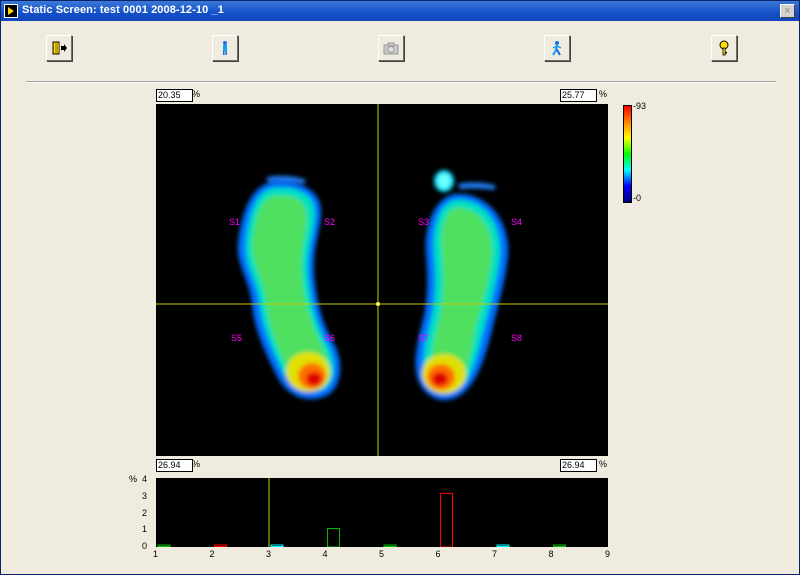 The width and height of the screenshot is (800, 575). Describe the element at coordinates (196, 464) in the screenshot. I see `bottom-left-unit: %` at that location.